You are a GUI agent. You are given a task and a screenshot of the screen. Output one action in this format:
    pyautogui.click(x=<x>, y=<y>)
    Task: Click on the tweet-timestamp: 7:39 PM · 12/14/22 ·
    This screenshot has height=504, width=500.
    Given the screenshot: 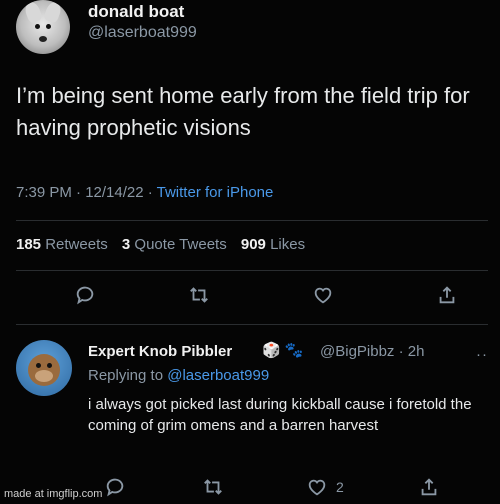 What is the action you would take?
    pyautogui.click(x=86, y=192)
    